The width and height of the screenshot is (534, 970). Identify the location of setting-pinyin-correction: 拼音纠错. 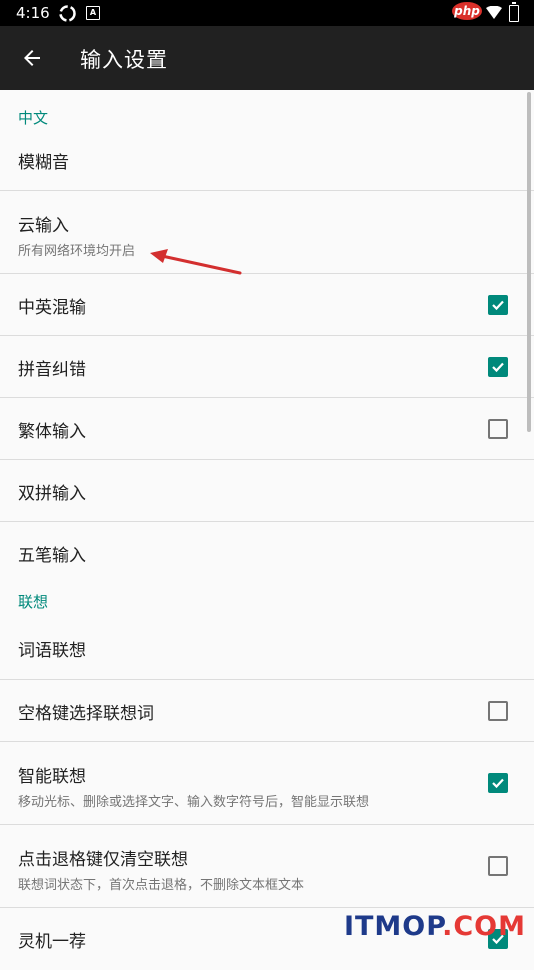
(267, 367).